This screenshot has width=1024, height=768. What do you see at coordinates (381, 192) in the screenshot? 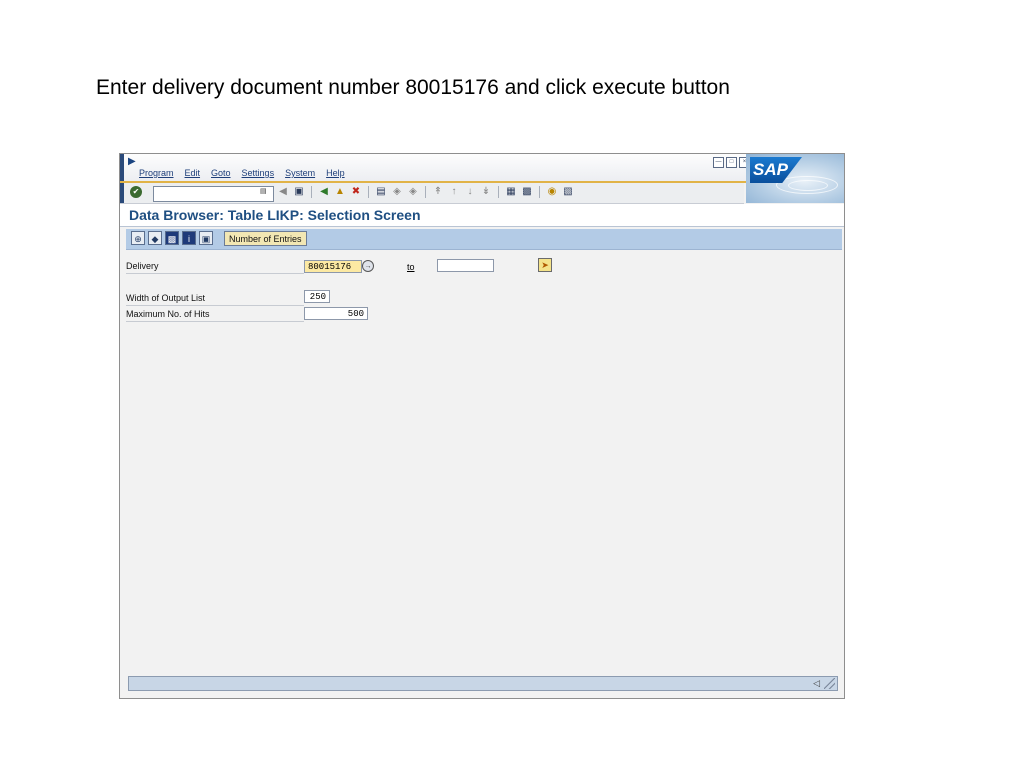
I see `print-icon: ▤` at bounding box center [381, 192].